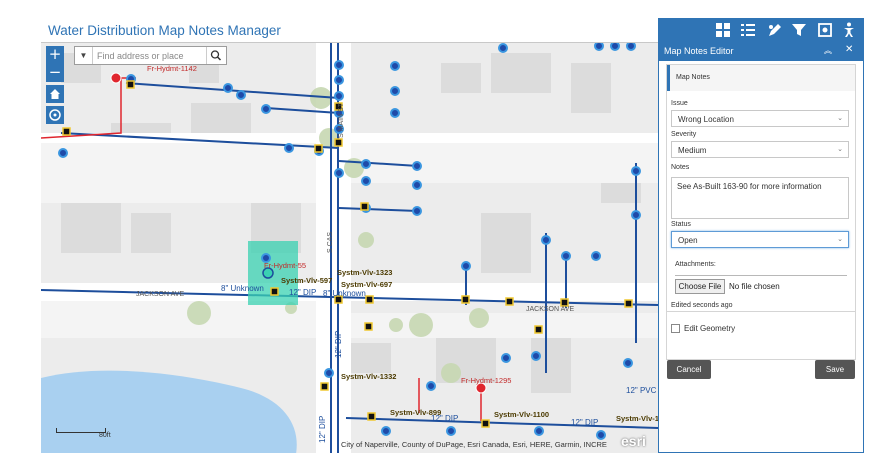 The width and height of the screenshot is (891, 475). What do you see at coordinates (116, 78) in the screenshot?
I see `hydrant` at bounding box center [116, 78].